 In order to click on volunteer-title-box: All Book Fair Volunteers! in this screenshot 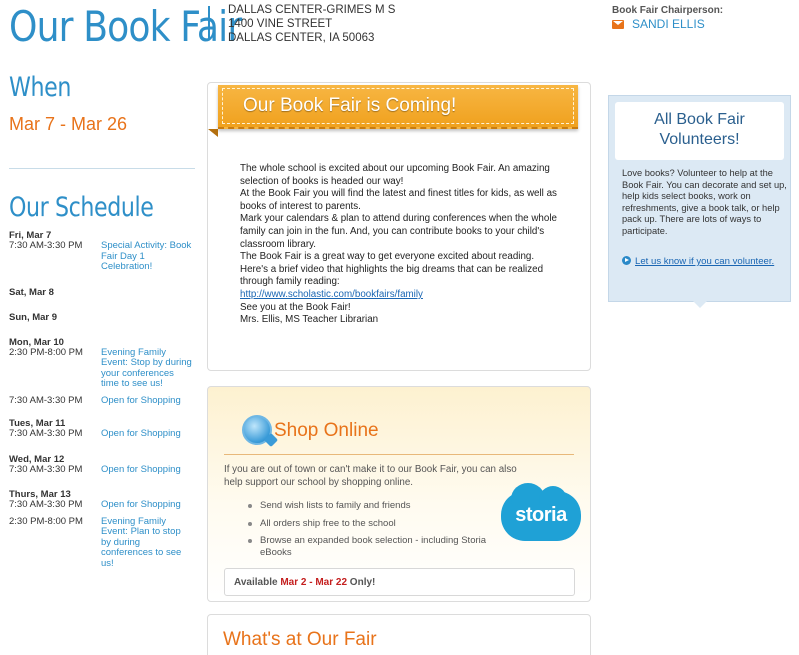, I will do `click(699, 131)`.